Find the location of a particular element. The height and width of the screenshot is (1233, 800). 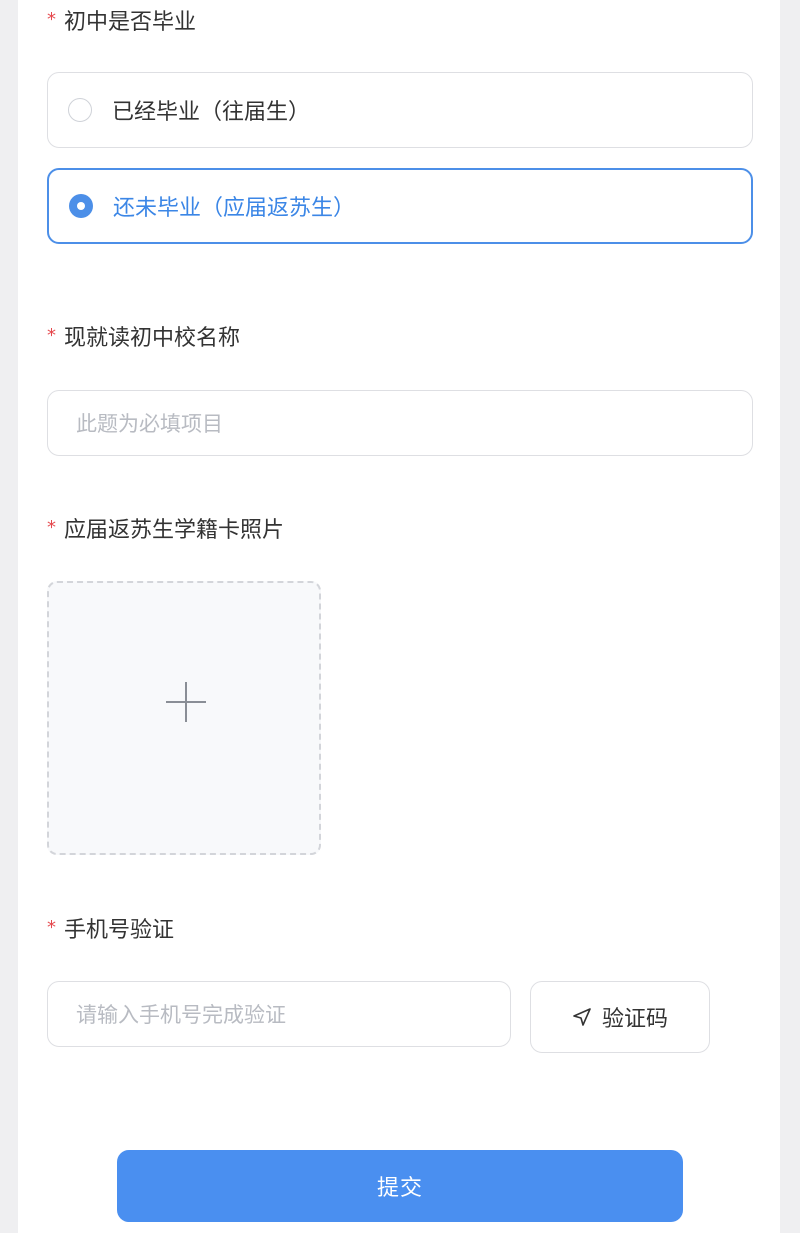

photo-upload-box is located at coordinates (184, 718).